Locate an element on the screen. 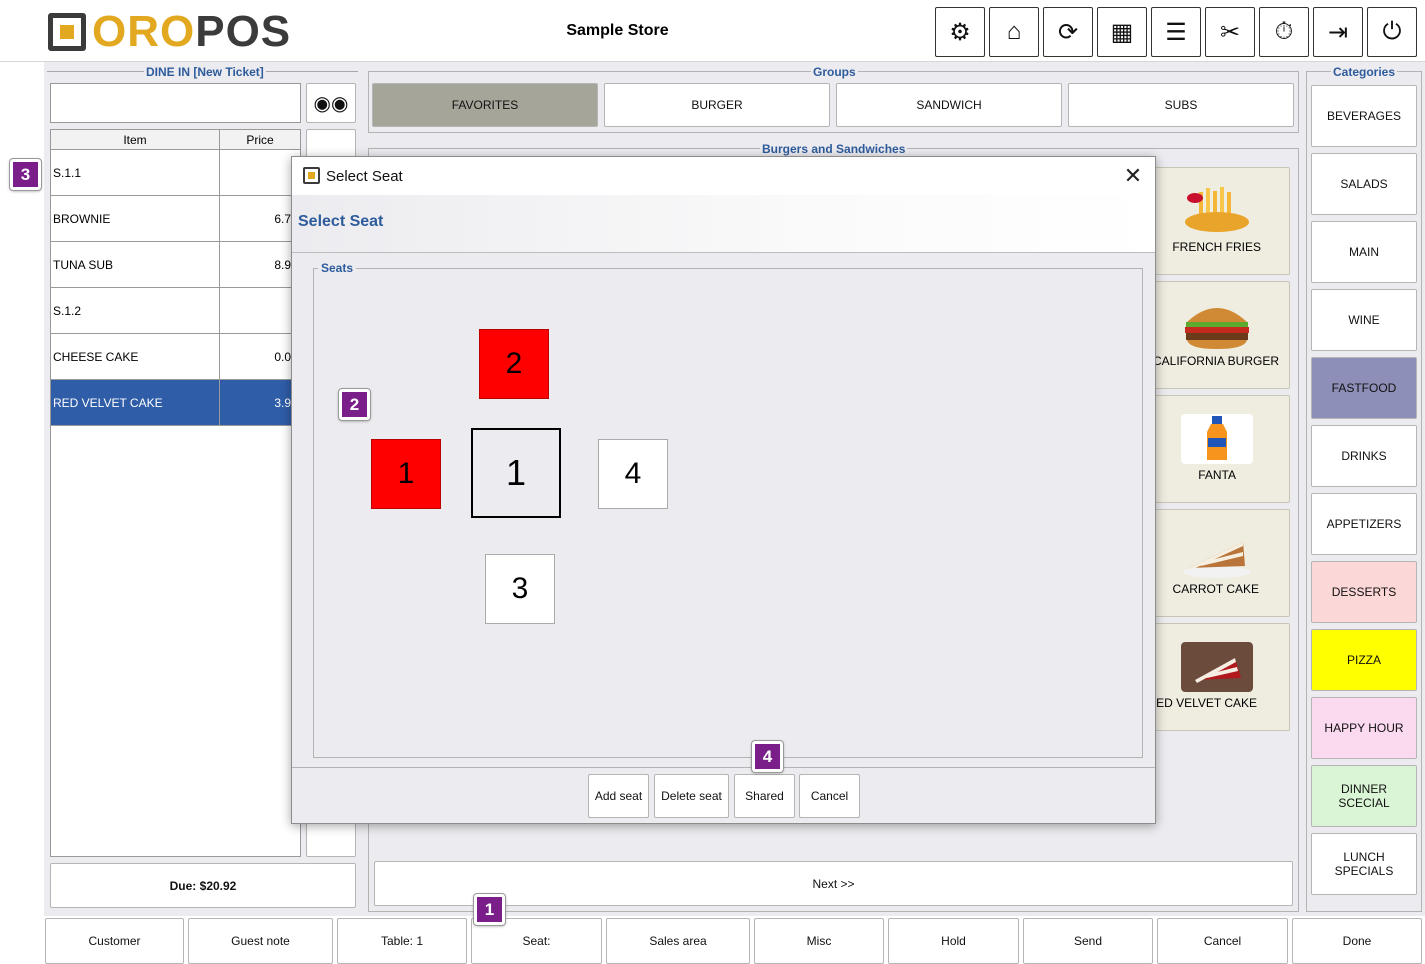  category-main: MAIN is located at coordinates (1364, 252).